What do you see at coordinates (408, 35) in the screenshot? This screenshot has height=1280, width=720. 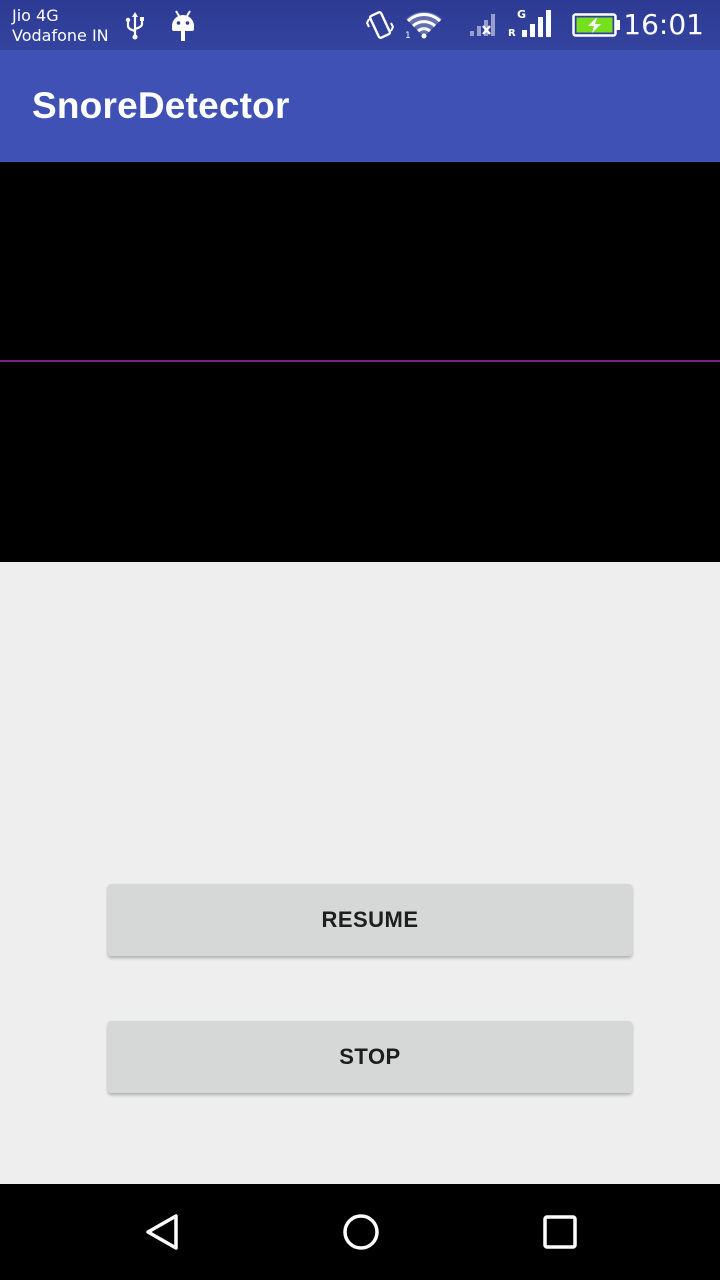 I see `svg-text: 1` at bounding box center [408, 35].